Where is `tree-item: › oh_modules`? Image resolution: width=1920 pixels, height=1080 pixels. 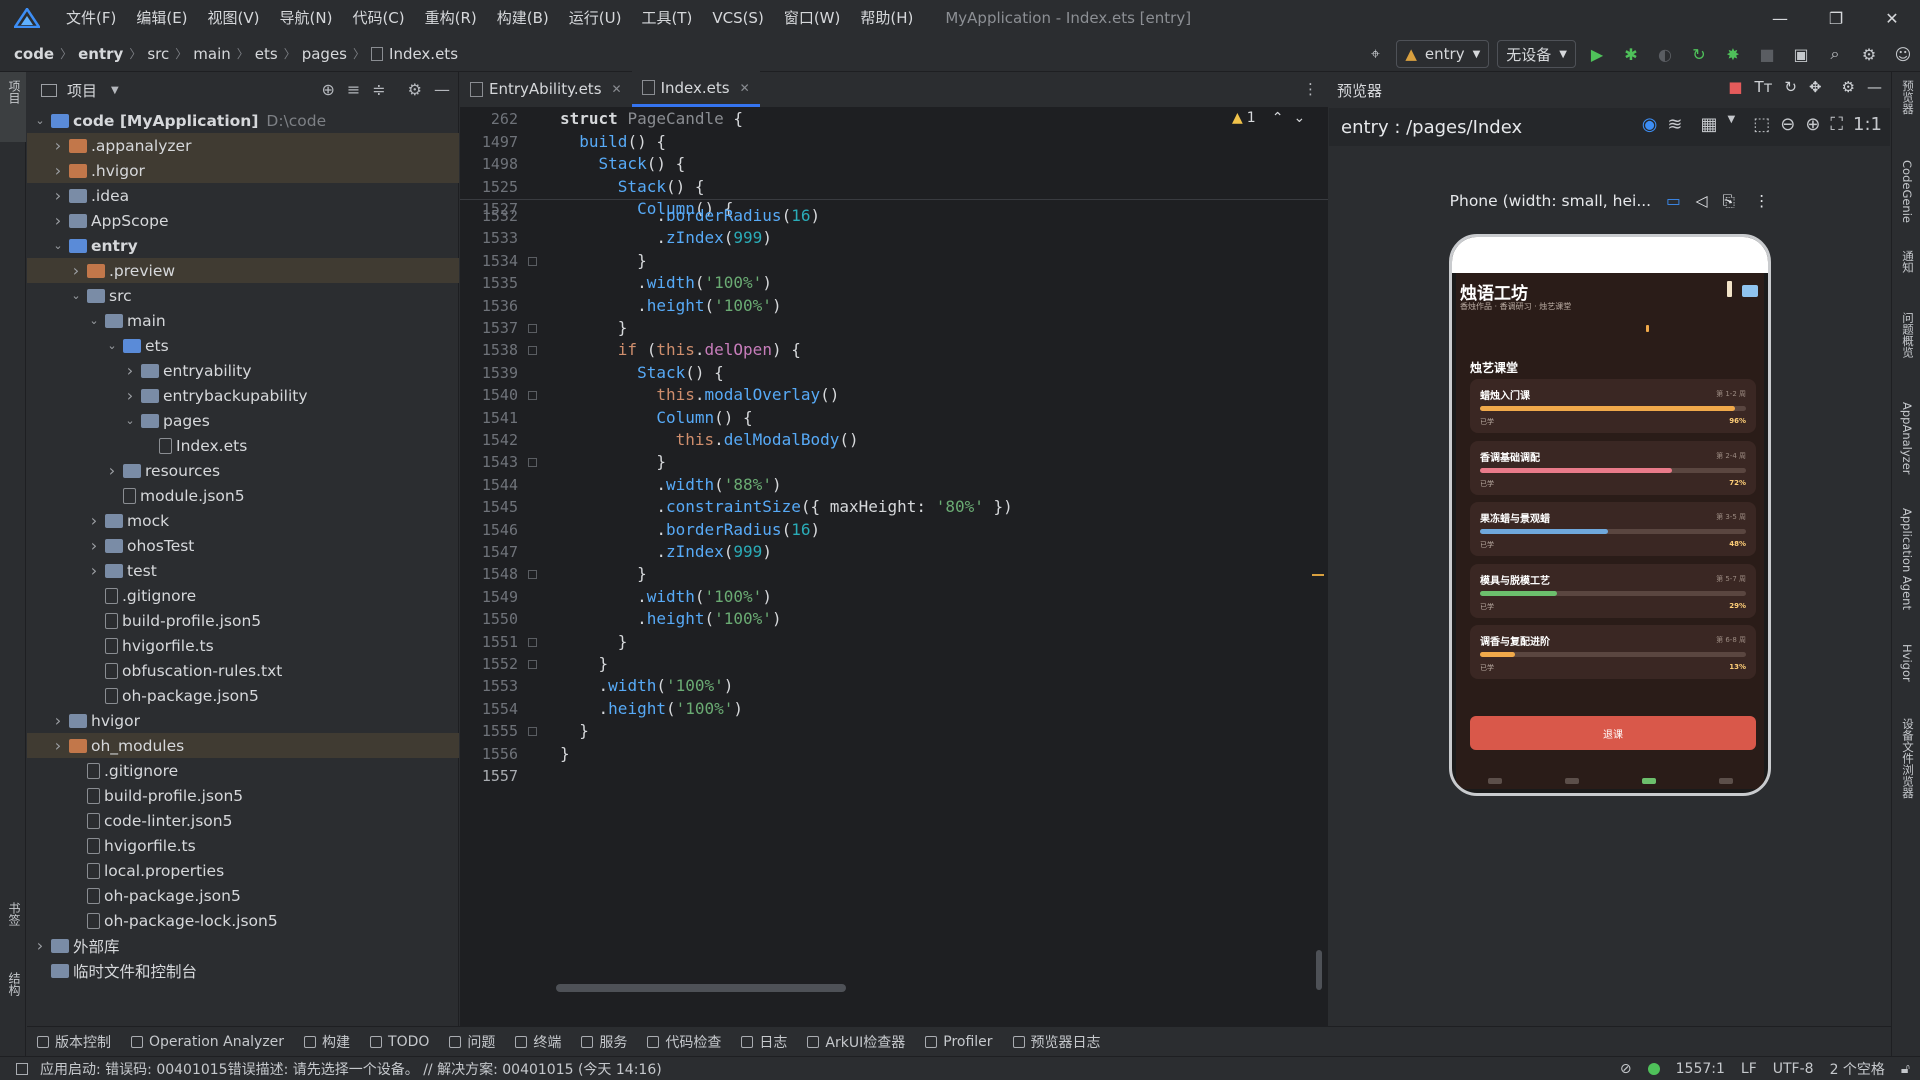
tree-item: › oh_modules is located at coordinates (243, 745).